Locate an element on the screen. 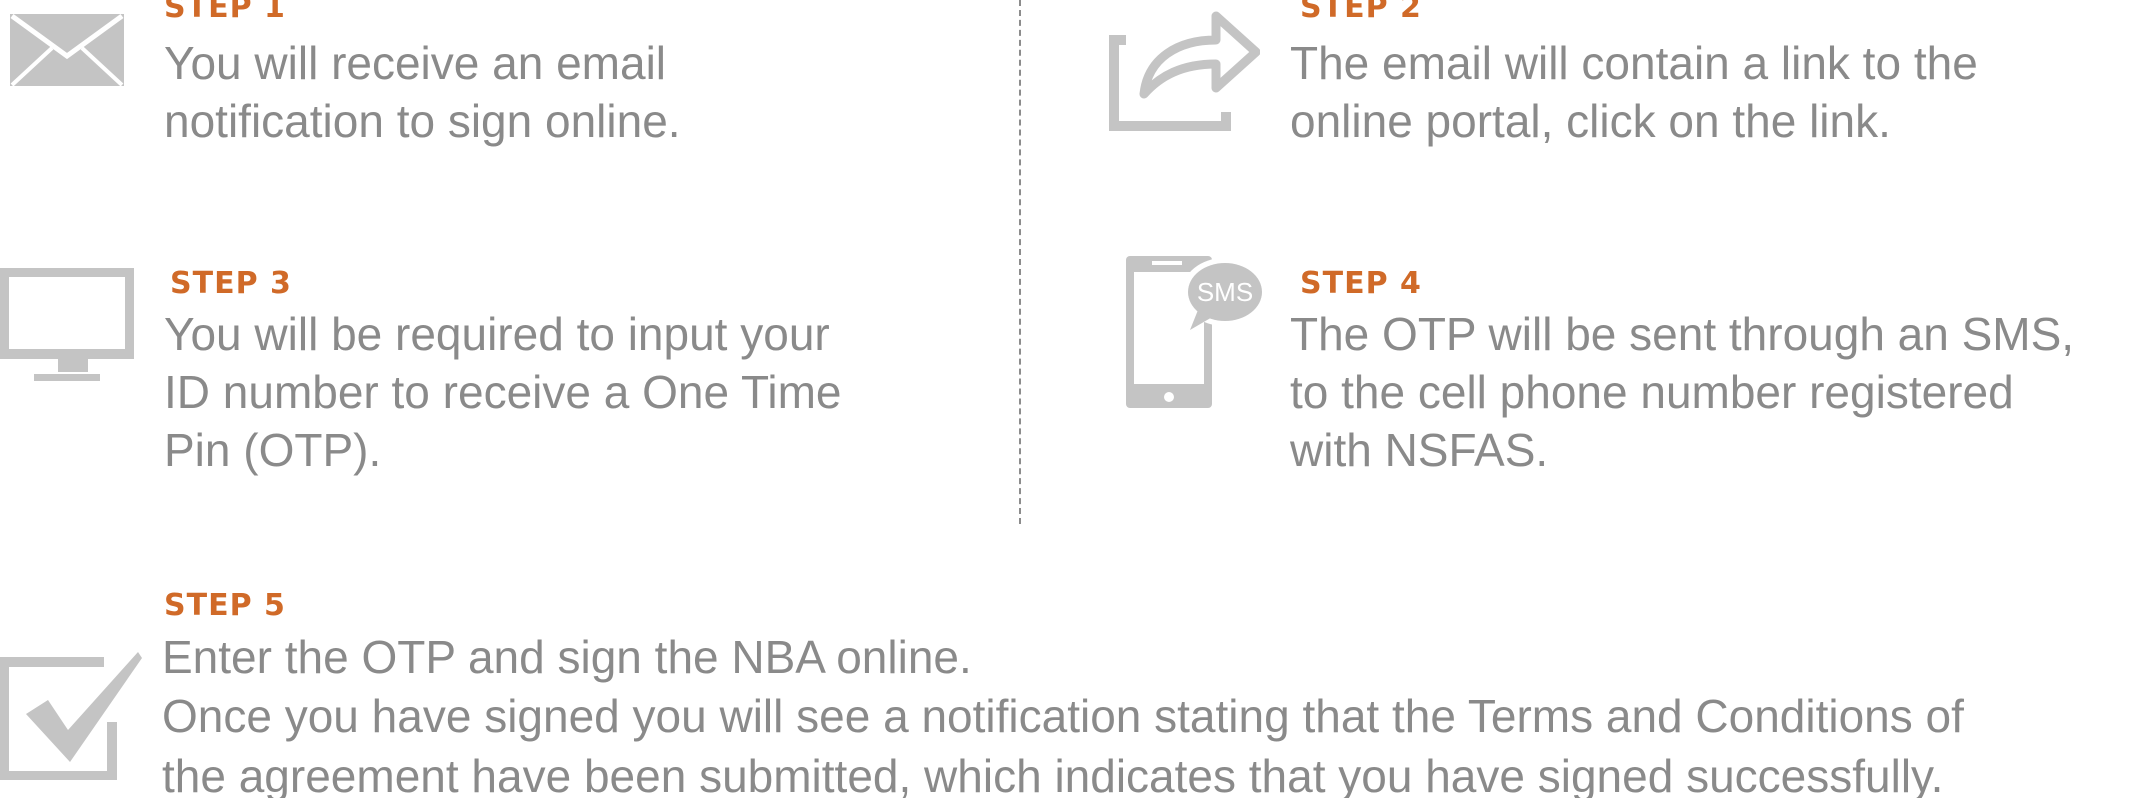  step-1-line: notification to sign online. is located at coordinates (422, 121).